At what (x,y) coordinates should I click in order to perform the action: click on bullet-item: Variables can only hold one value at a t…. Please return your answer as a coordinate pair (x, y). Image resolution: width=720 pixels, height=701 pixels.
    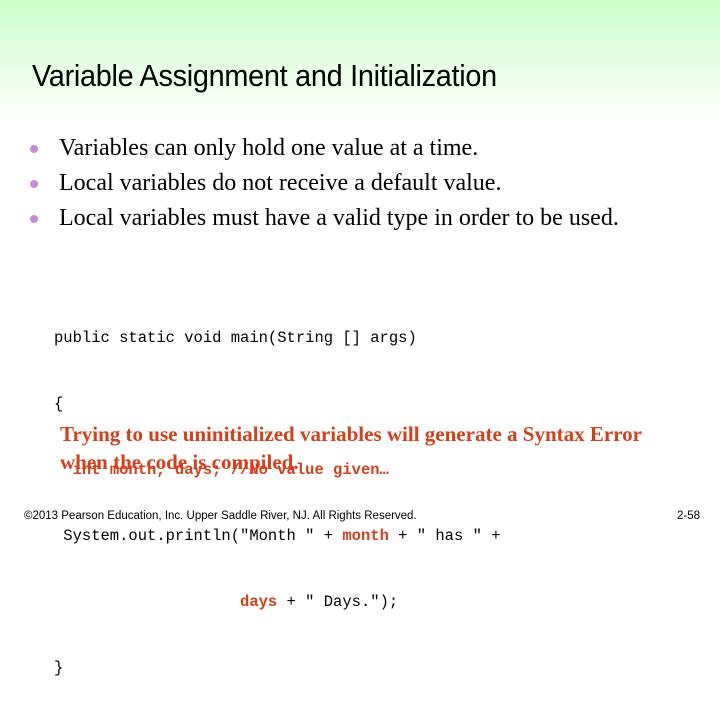
    Looking at the image, I should click on (358, 148).